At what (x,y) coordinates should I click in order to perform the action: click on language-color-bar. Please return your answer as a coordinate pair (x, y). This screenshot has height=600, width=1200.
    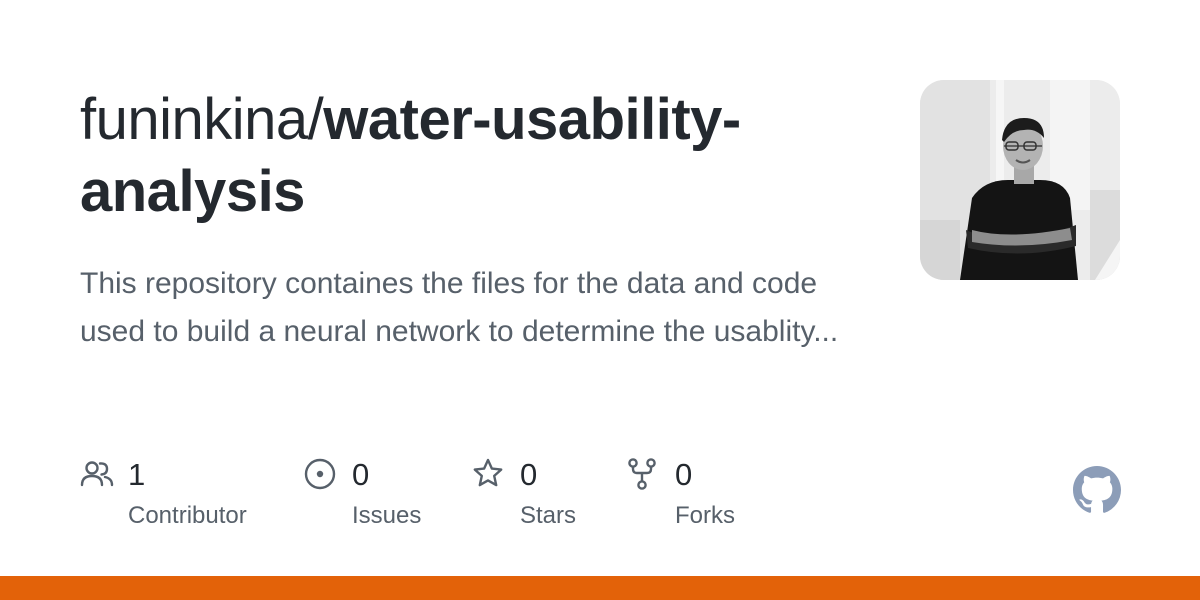
    Looking at the image, I should click on (600, 588).